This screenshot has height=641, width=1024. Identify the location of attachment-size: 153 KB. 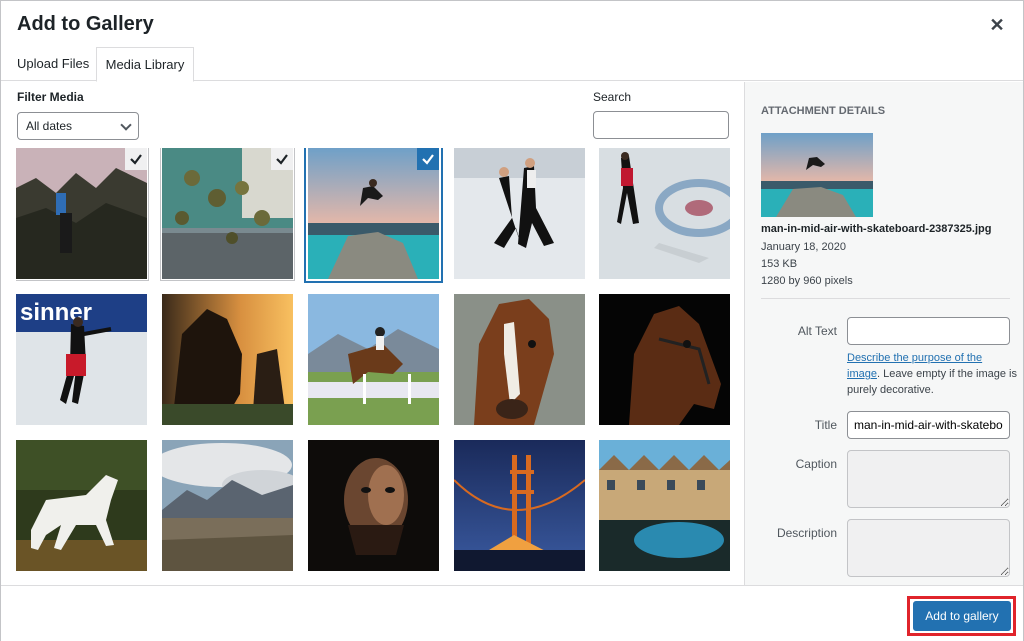
(779, 264).